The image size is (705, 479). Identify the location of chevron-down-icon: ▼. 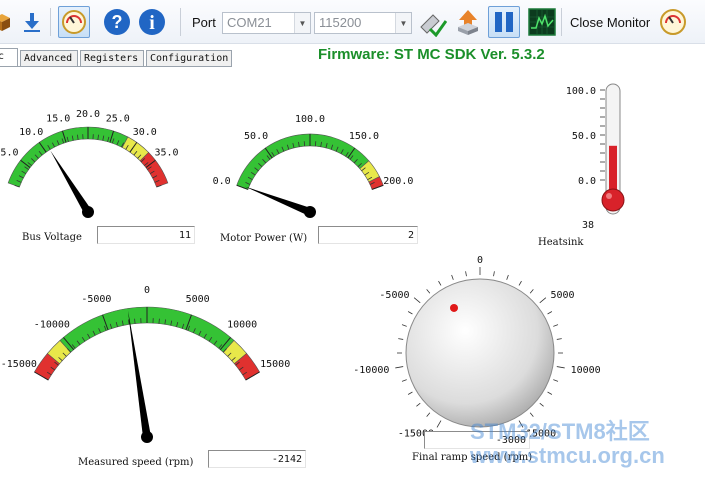
(302, 23).